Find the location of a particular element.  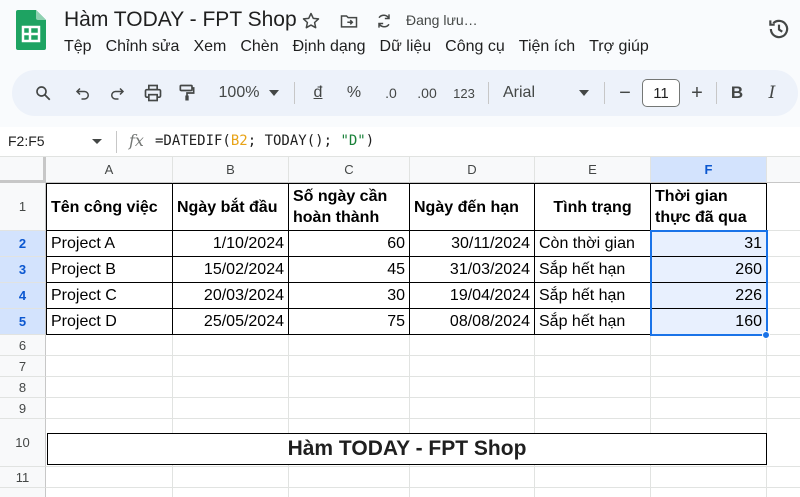

column-header-a: A is located at coordinates (109, 170).